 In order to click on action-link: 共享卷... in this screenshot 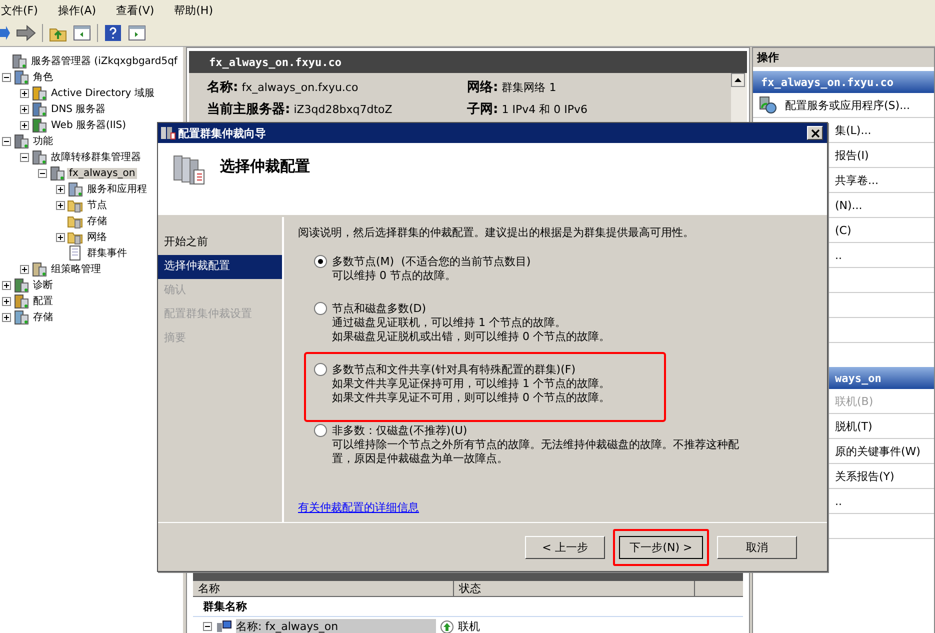, I will do `click(856, 180)`.